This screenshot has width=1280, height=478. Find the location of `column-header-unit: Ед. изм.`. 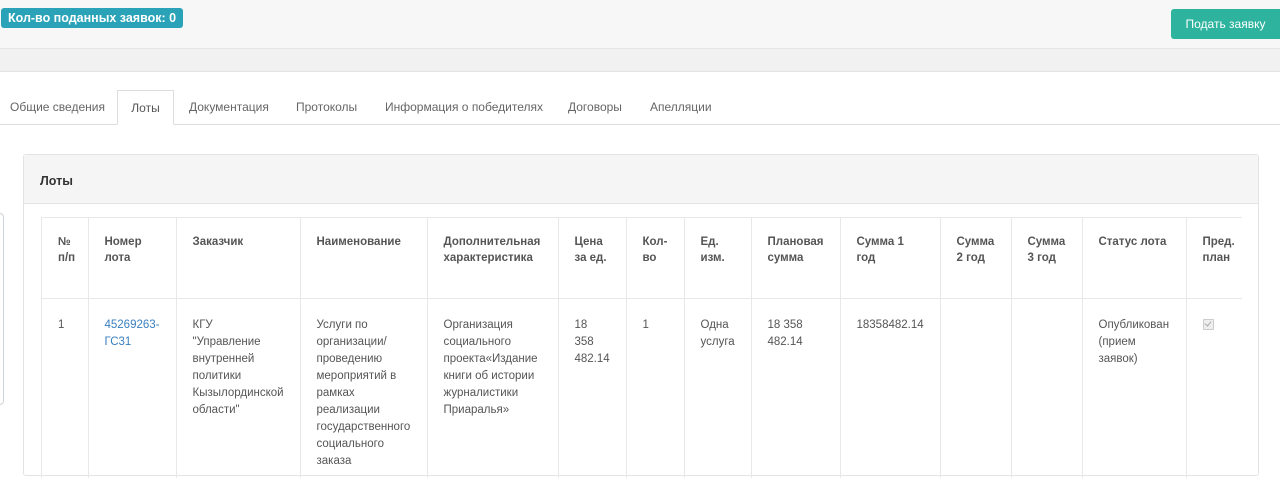

column-header-unit: Ед. изм. is located at coordinates (718, 258).